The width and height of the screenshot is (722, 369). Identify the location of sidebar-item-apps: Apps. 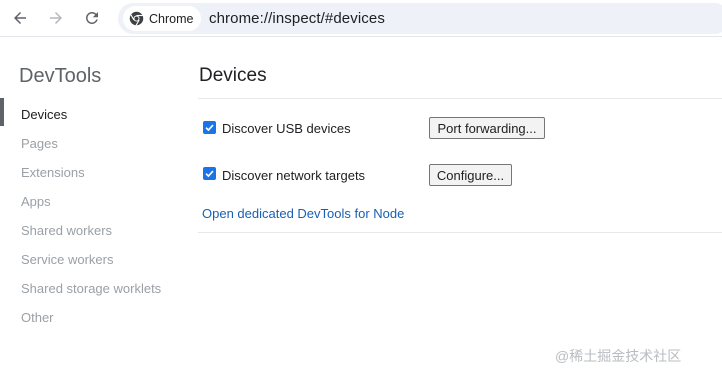
(36, 201).